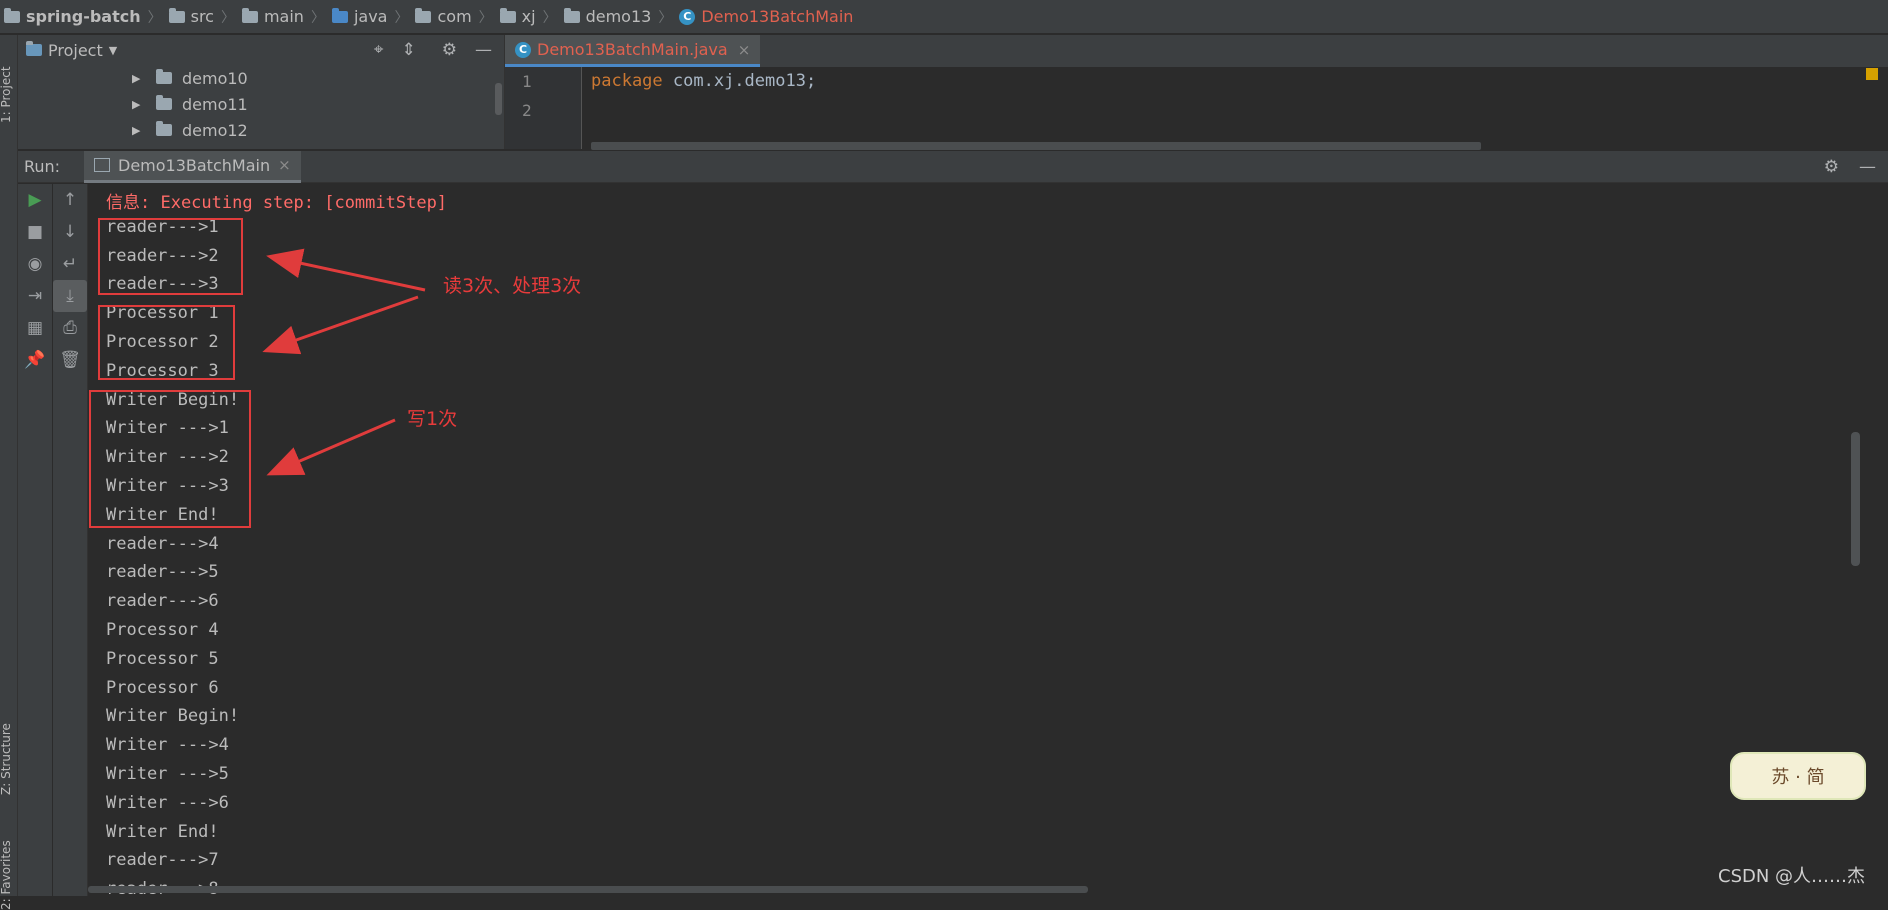 Image resolution: width=1888 pixels, height=910 pixels. Describe the element at coordinates (331, 447) in the screenshot. I see `arrow-to-writer` at that location.